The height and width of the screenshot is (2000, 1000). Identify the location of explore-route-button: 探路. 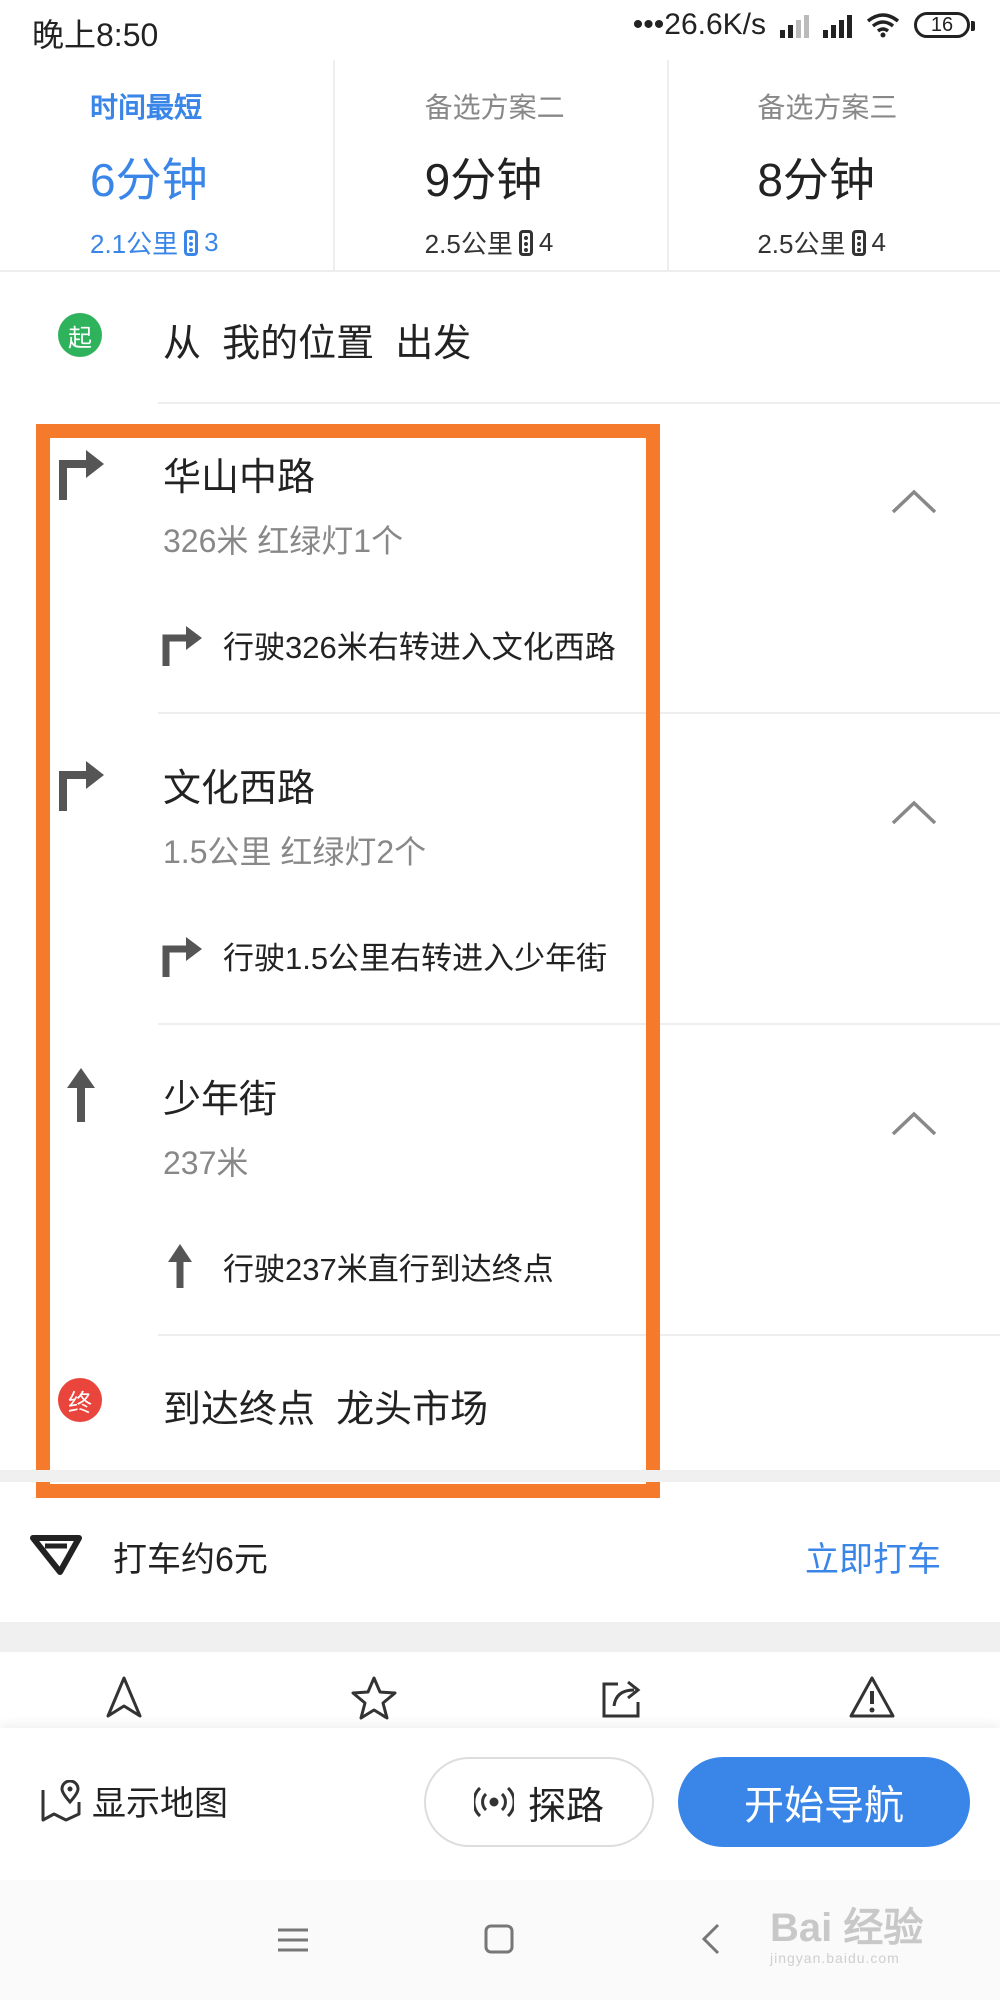
(539, 1802).